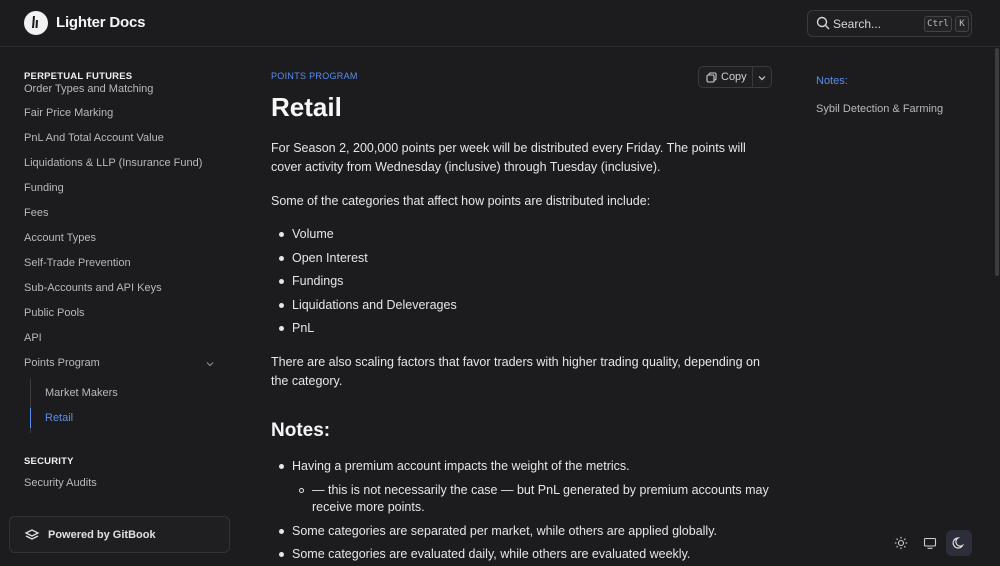 This screenshot has width=1000, height=566. What do you see at coordinates (62, 363) in the screenshot?
I see `sidebar-item-points-program: Points Program` at bounding box center [62, 363].